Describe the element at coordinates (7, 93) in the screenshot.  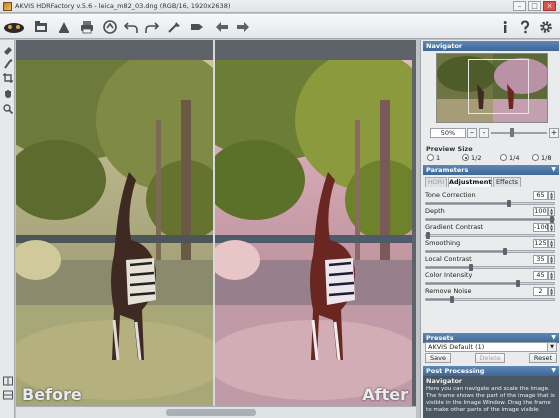
I see `hand-icon` at that location.